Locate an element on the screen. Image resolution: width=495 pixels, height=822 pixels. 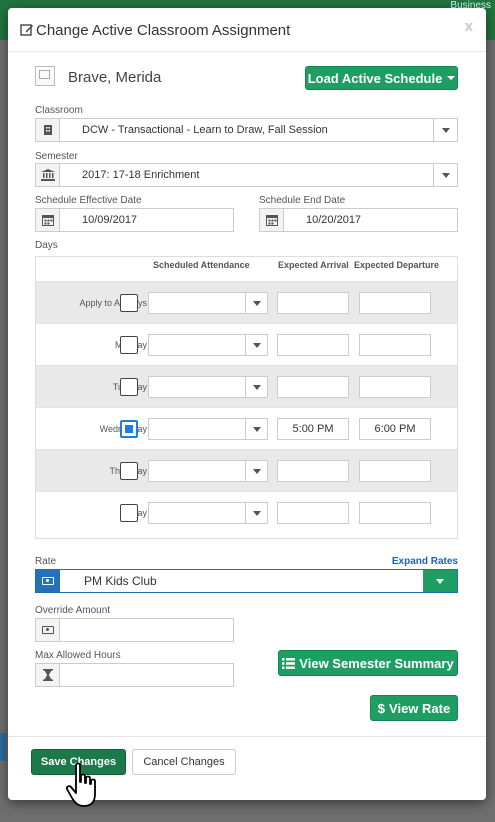
semester-select: 2017: 17-18 Enrichment is located at coordinates (246, 175).